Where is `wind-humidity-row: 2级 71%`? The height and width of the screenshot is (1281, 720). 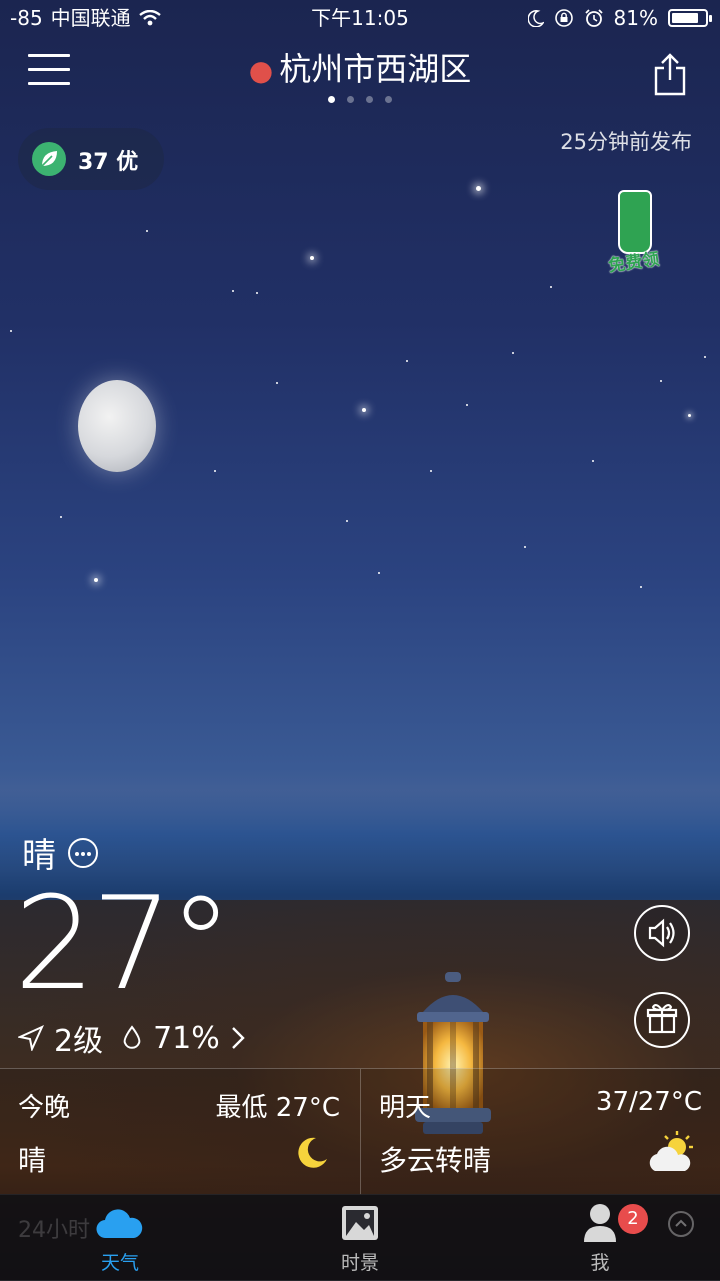
wind-humidity-row: 2级 71% is located at coordinates (132, 1038).